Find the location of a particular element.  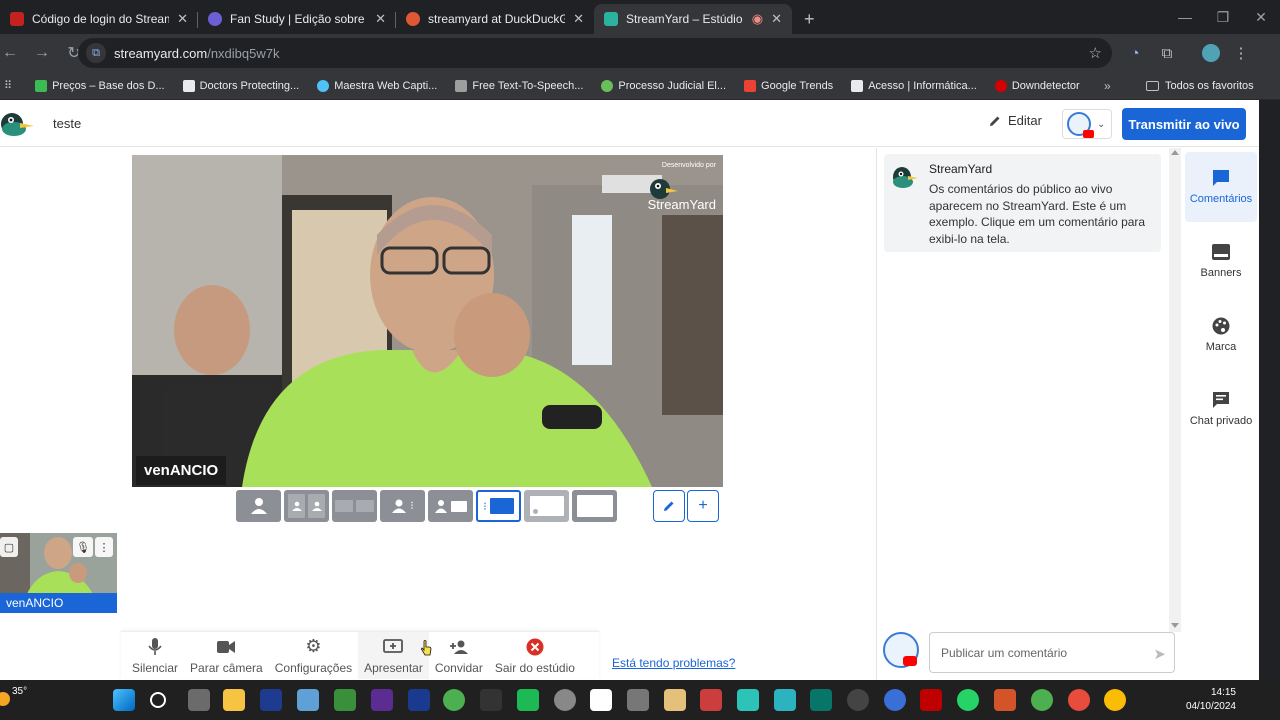

remove-from-stage-icon: ▢ is located at coordinates (9, 547).